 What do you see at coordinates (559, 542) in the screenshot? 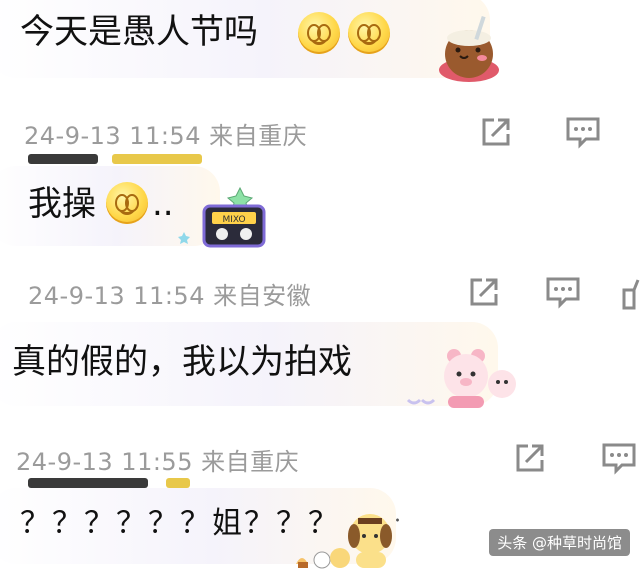
I see `watermark: 头条 @种草时尚馆` at bounding box center [559, 542].